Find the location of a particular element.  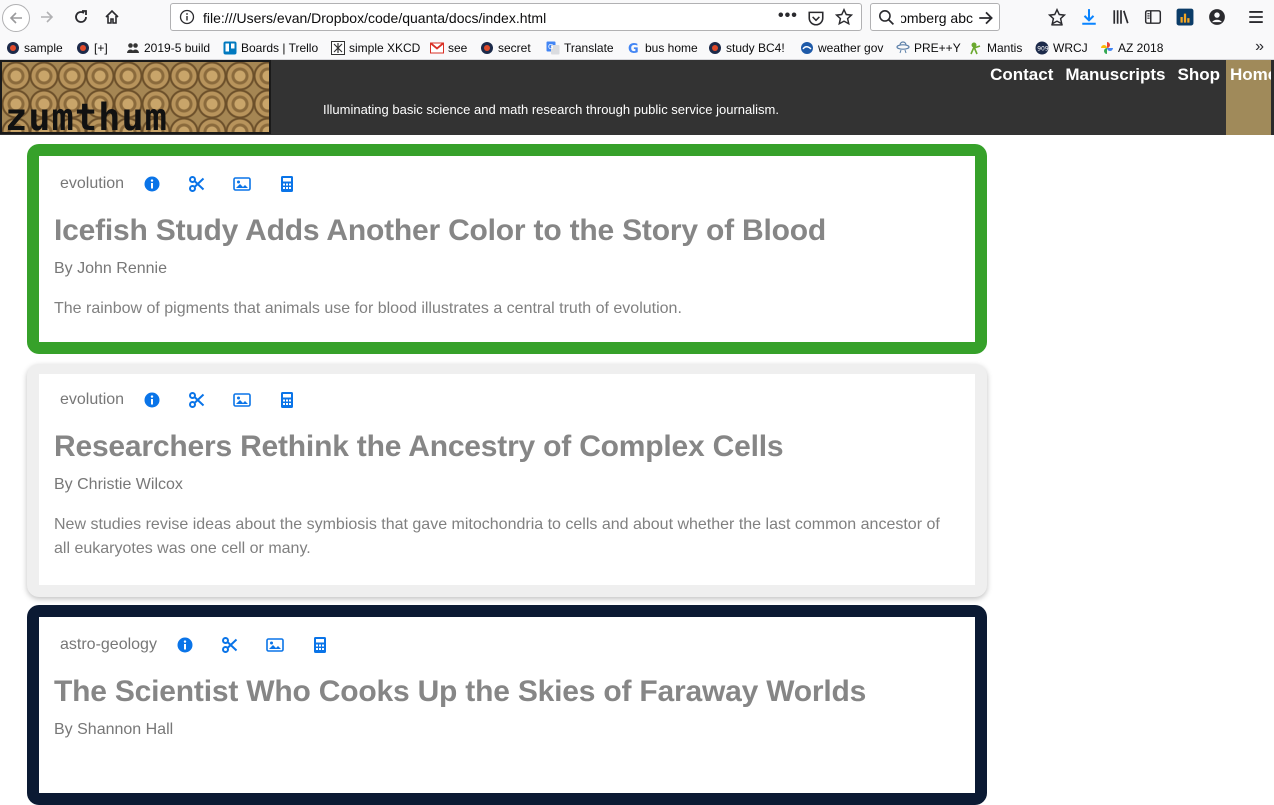

download-icon is located at coordinates (1089, 17).